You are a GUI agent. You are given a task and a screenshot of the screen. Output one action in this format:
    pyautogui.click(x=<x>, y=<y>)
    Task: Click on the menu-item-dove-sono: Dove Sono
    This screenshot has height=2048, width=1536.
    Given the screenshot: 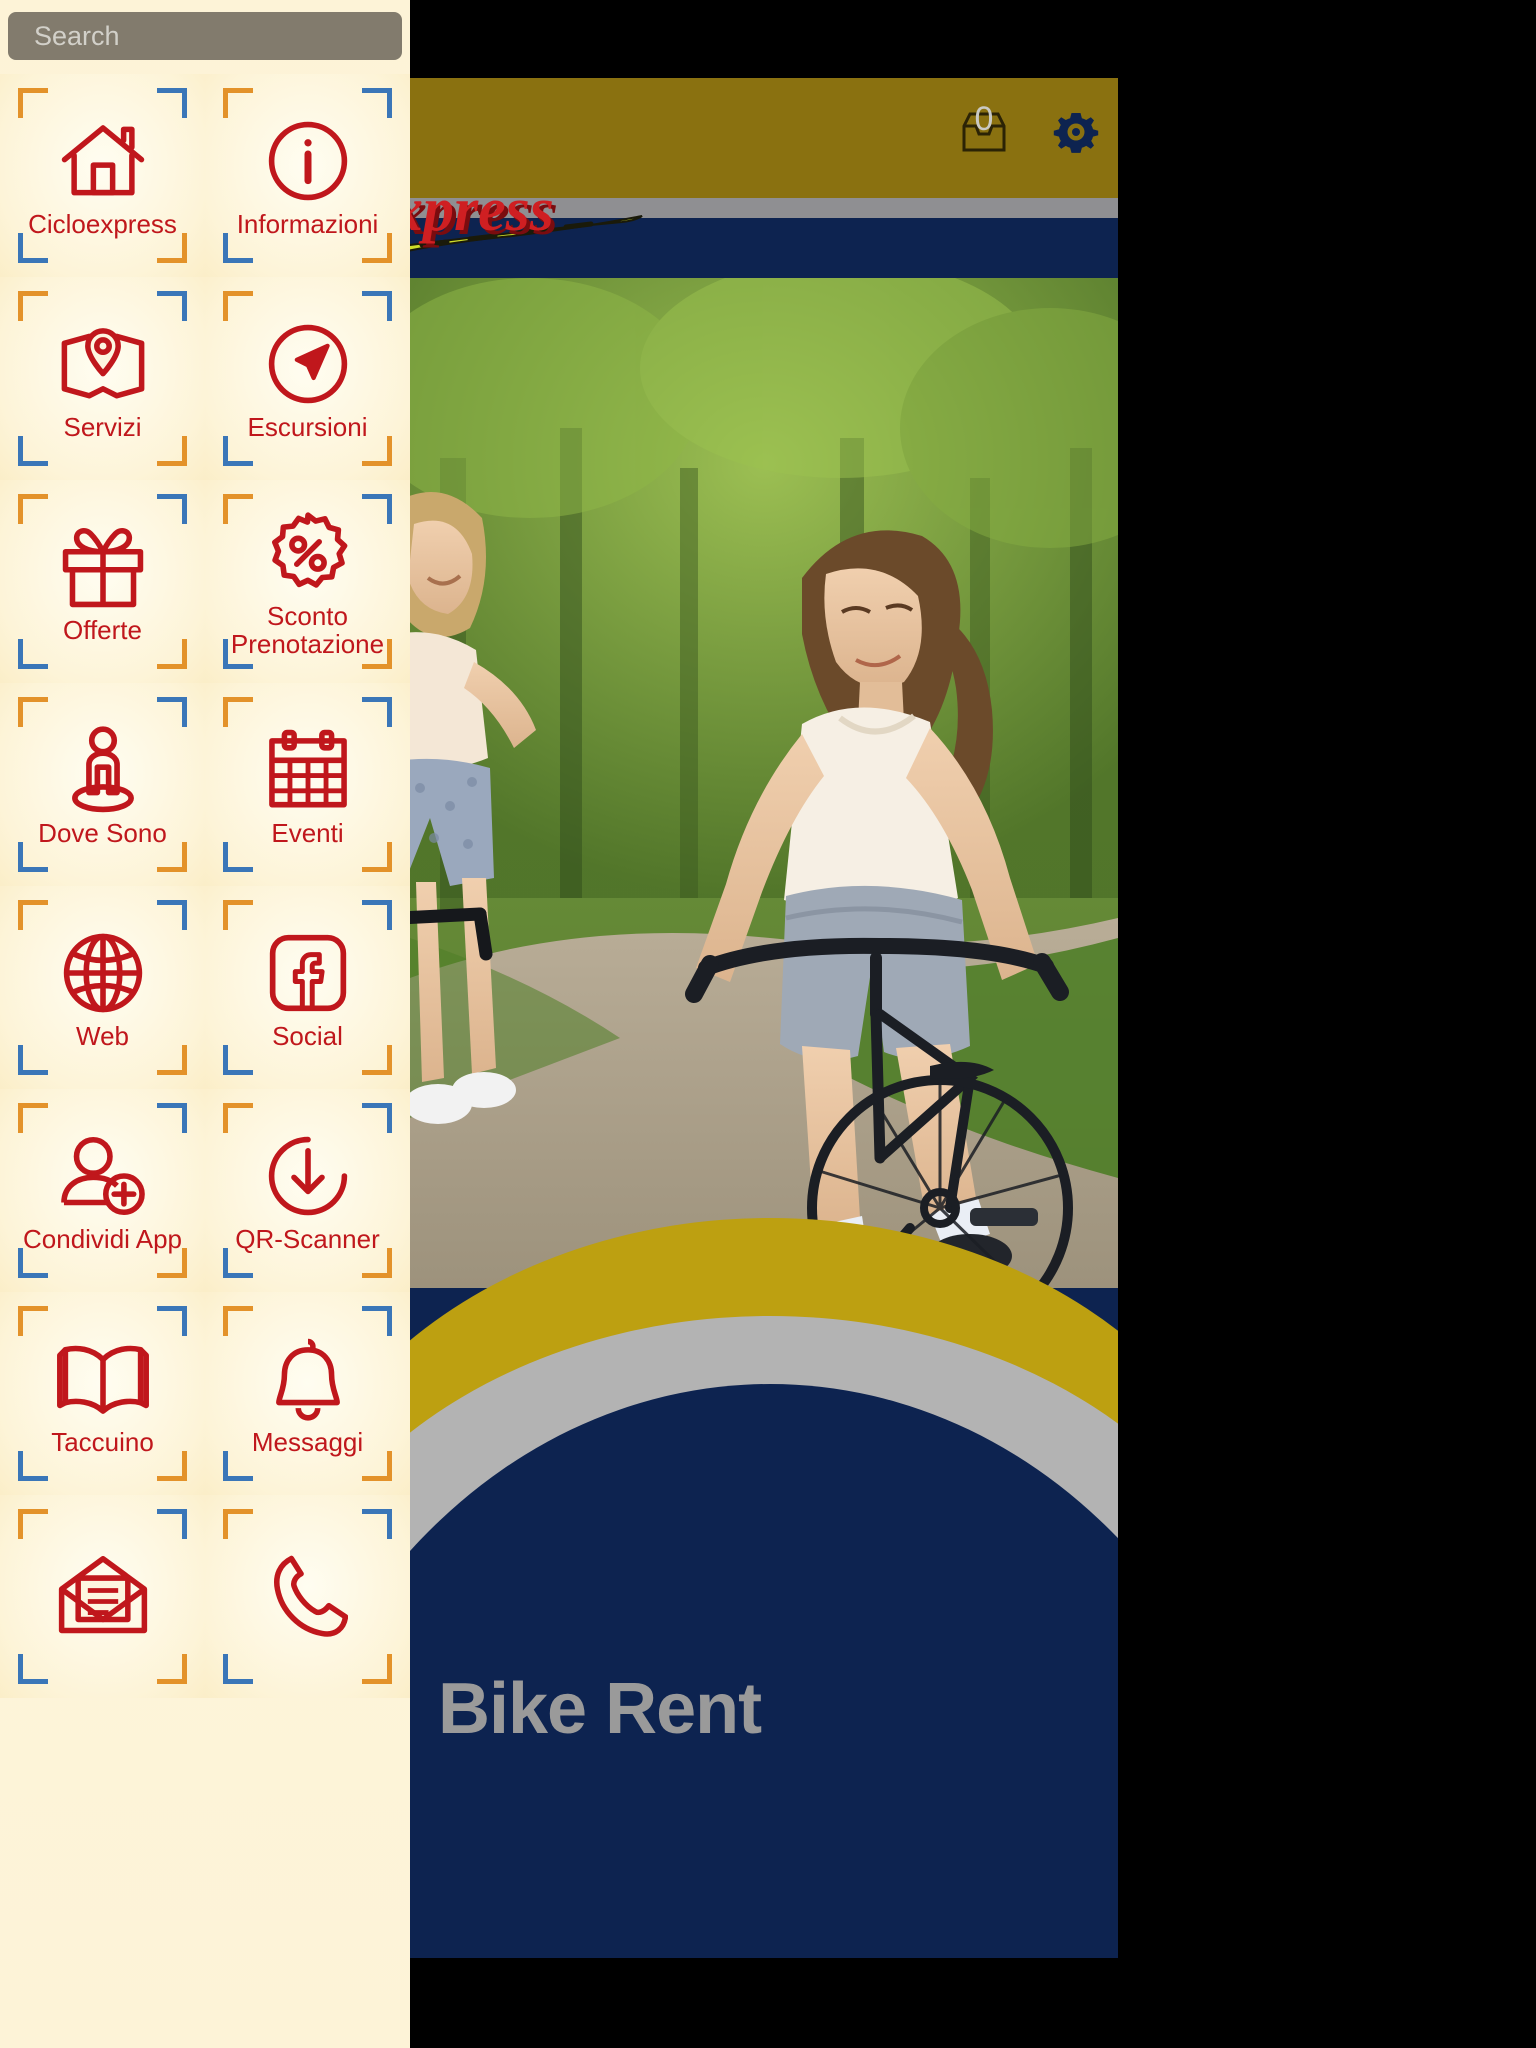 What is the action you would take?
    pyautogui.click(x=102, y=784)
    